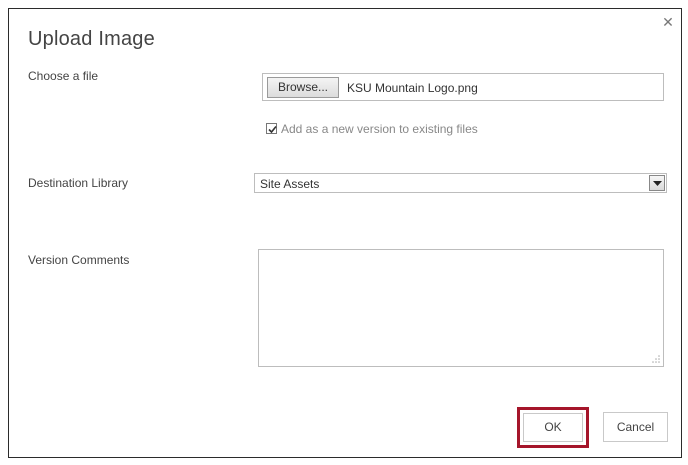 Image resolution: width=688 pixels, height=465 pixels. Describe the element at coordinates (63, 76) in the screenshot. I see `choose-file-label: Choose a file` at that location.